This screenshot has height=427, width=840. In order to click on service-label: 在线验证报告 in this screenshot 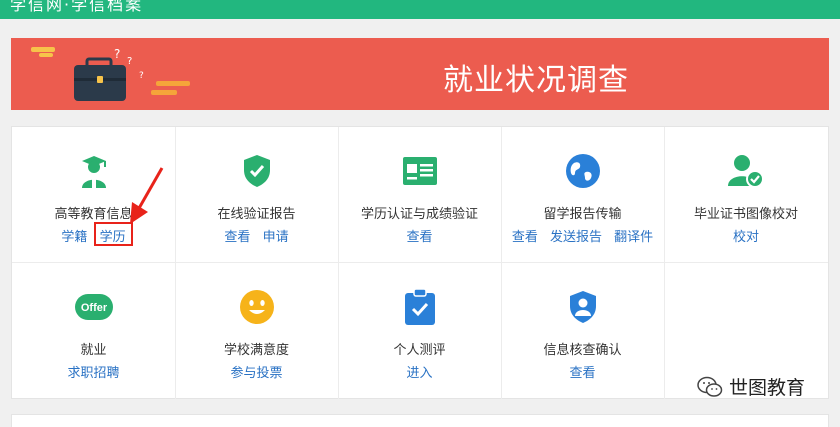, I will do `click(256, 214)`.